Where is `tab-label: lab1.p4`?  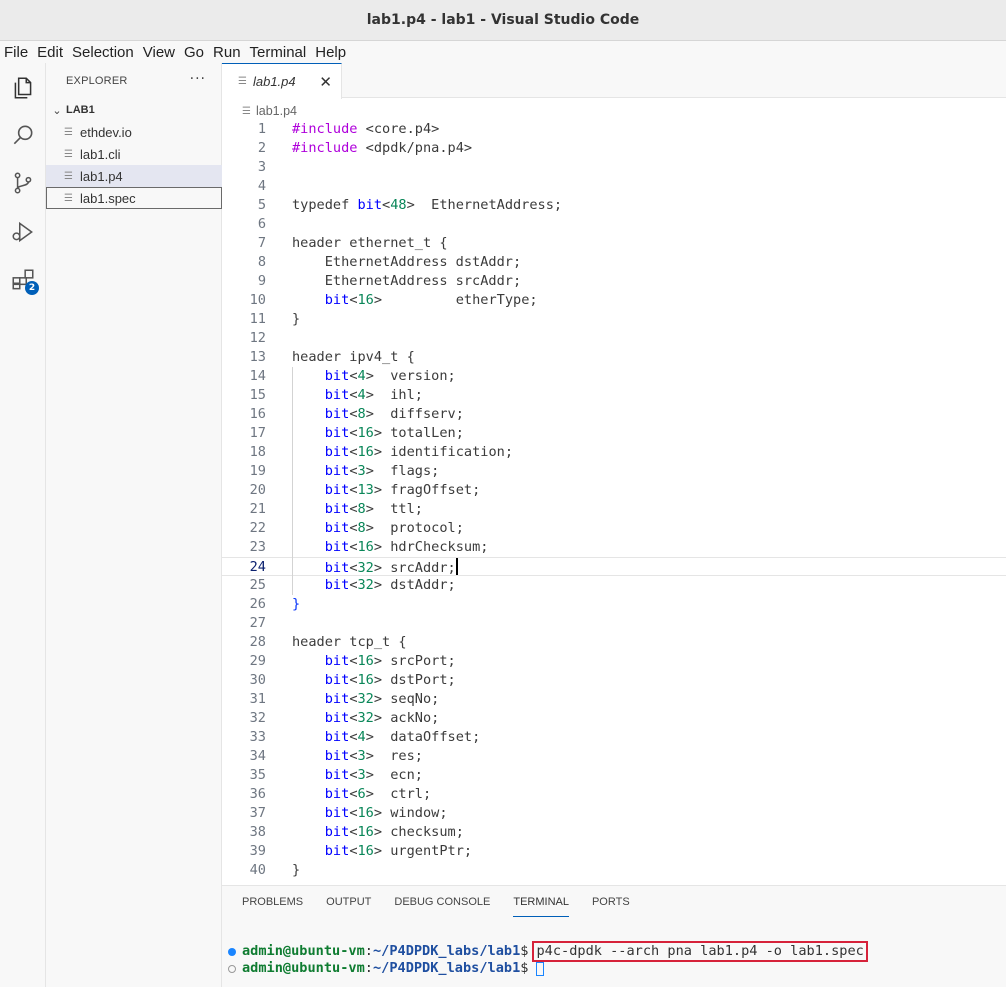
tab-label: lab1.p4 is located at coordinates (274, 81).